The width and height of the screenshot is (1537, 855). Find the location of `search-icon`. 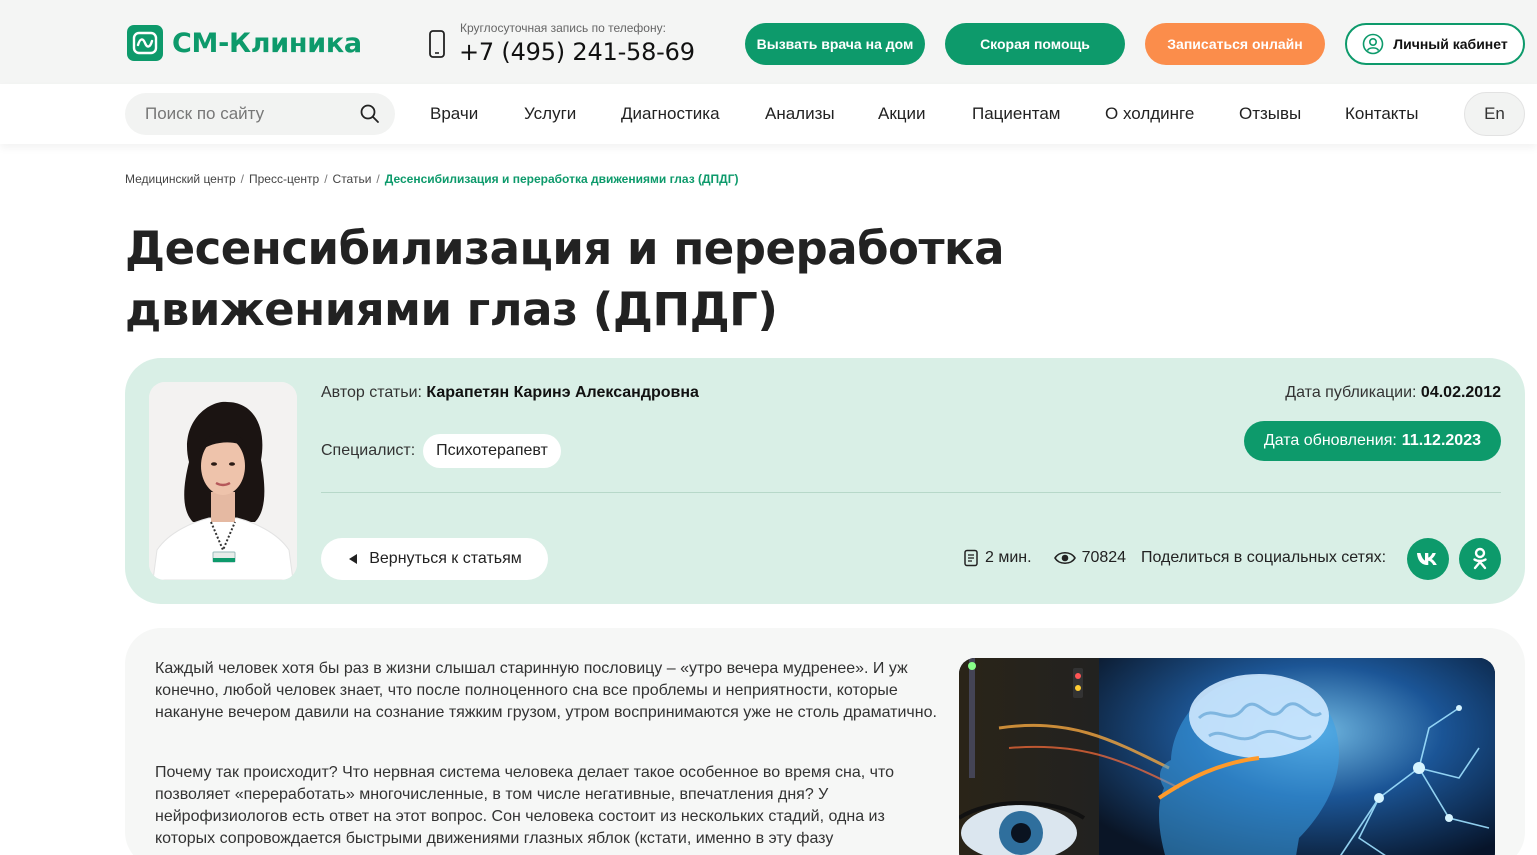

search-icon is located at coordinates (370, 114).